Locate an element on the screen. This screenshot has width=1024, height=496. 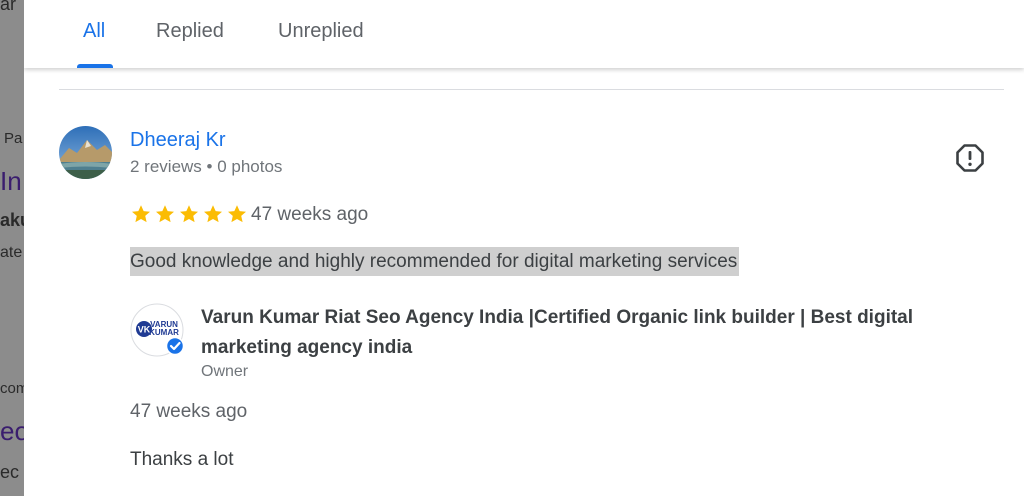
bg-text-fragment: ec is located at coordinates (10, 472).